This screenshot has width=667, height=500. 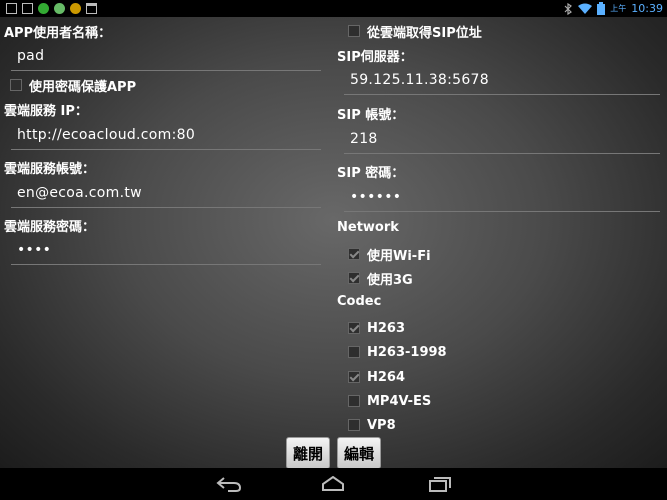 What do you see at coordinates (59, 8) in the screenshot?
I see `notification-chat-icon` at bounding box center [59, 8].